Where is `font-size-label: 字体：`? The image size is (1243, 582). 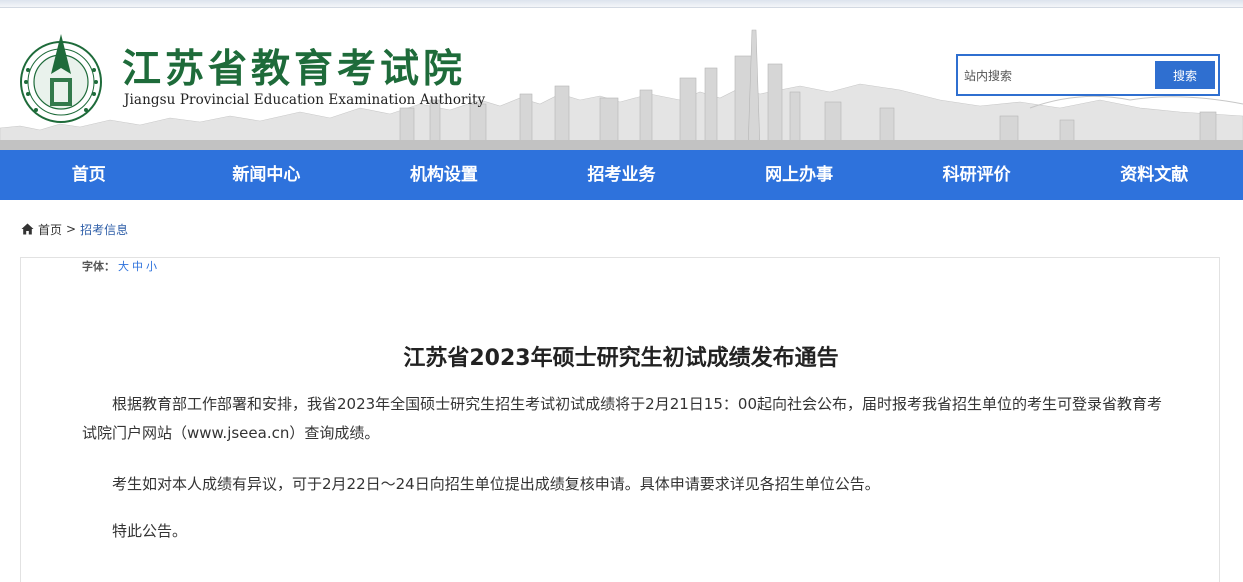 font-size-label: 字体： is located at coordinates (98, 266).